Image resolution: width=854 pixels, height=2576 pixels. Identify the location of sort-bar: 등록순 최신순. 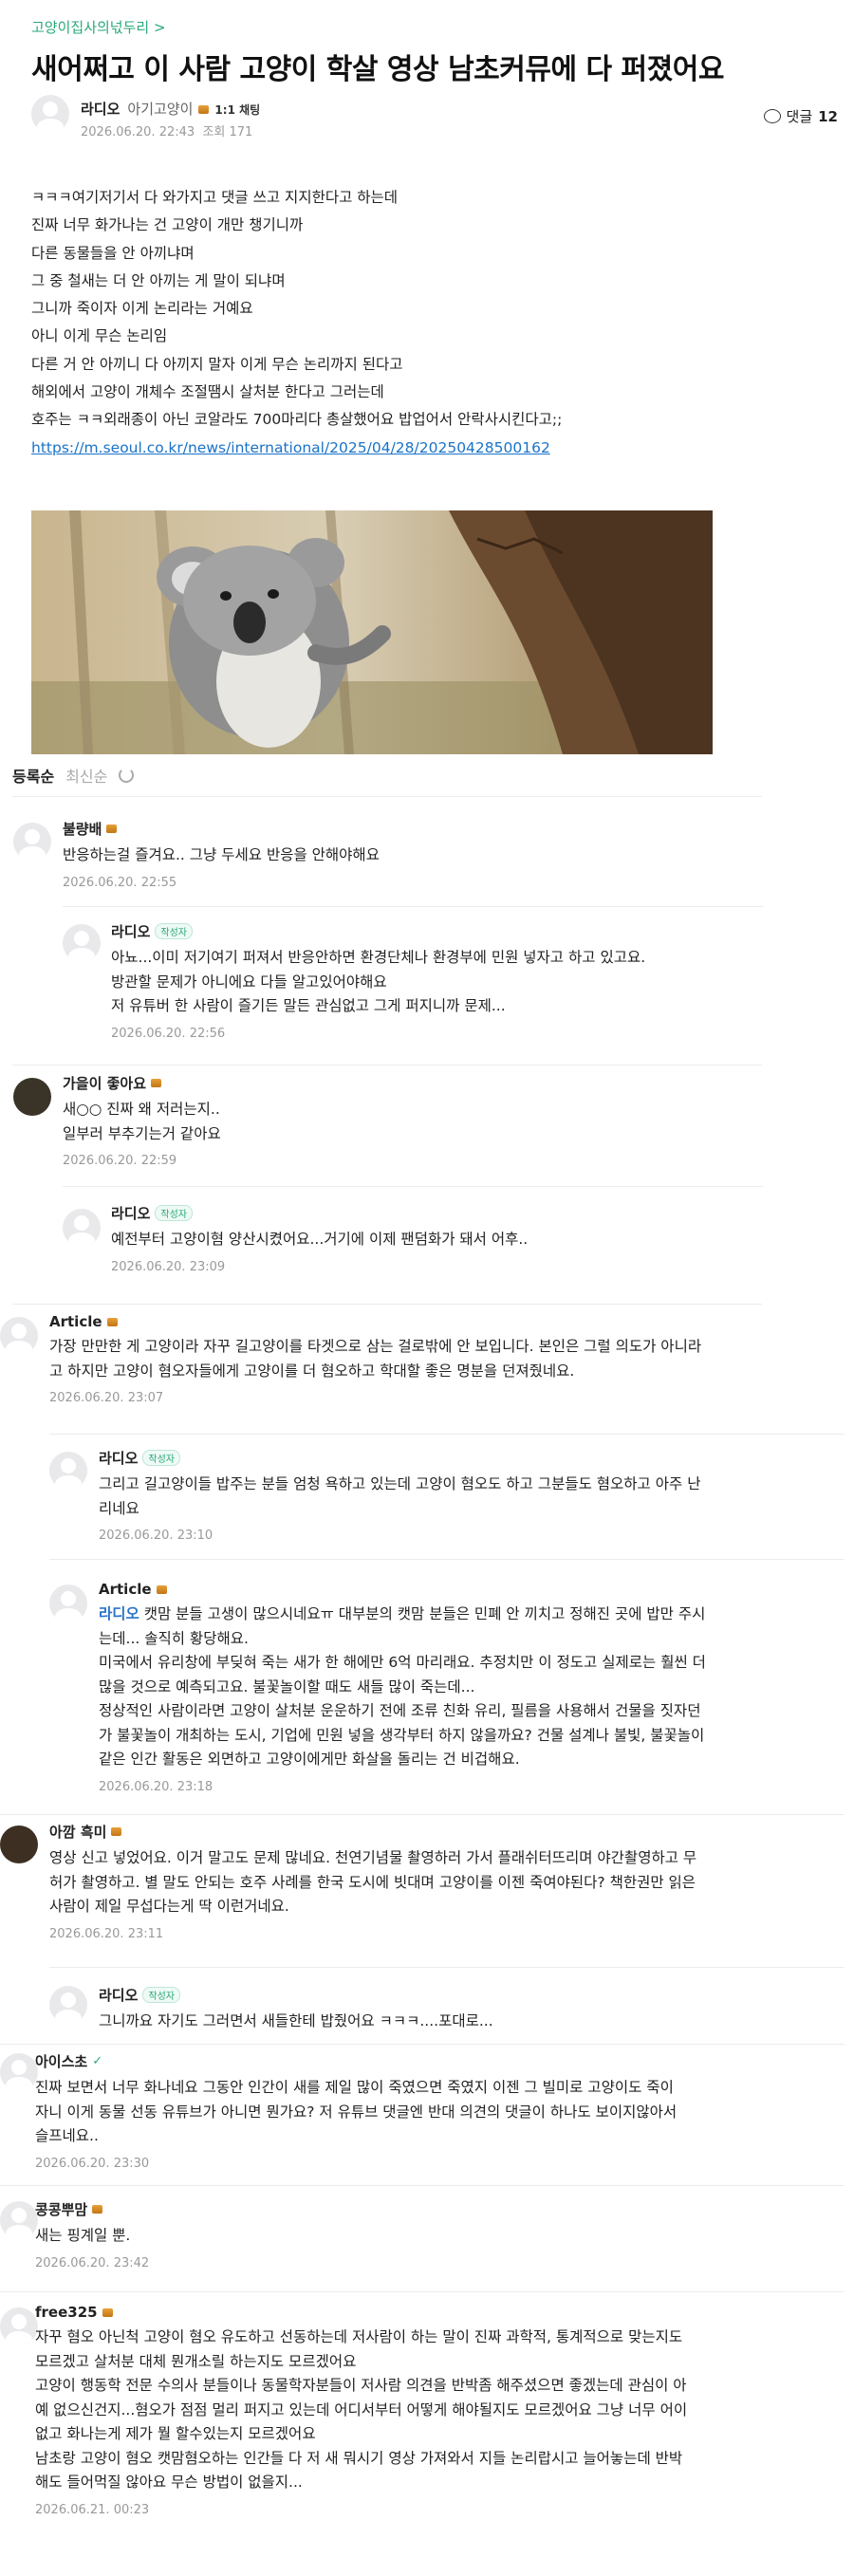
(73, 775).